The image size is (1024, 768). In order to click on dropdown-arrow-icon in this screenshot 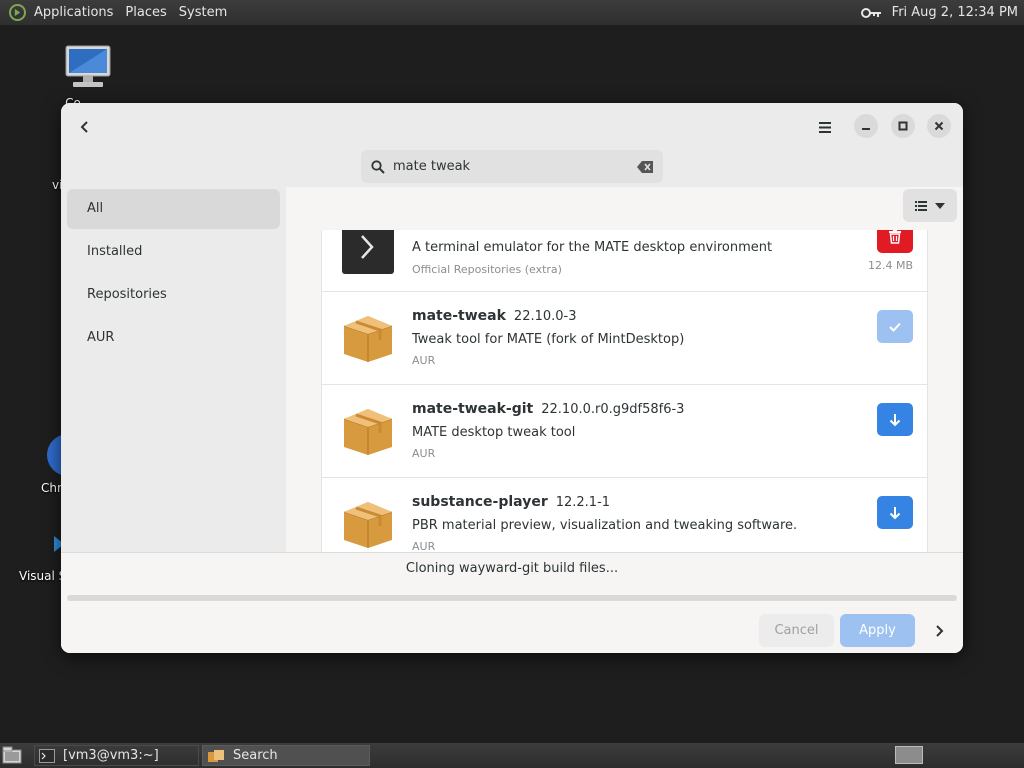, I will do `click(940, 205)`.